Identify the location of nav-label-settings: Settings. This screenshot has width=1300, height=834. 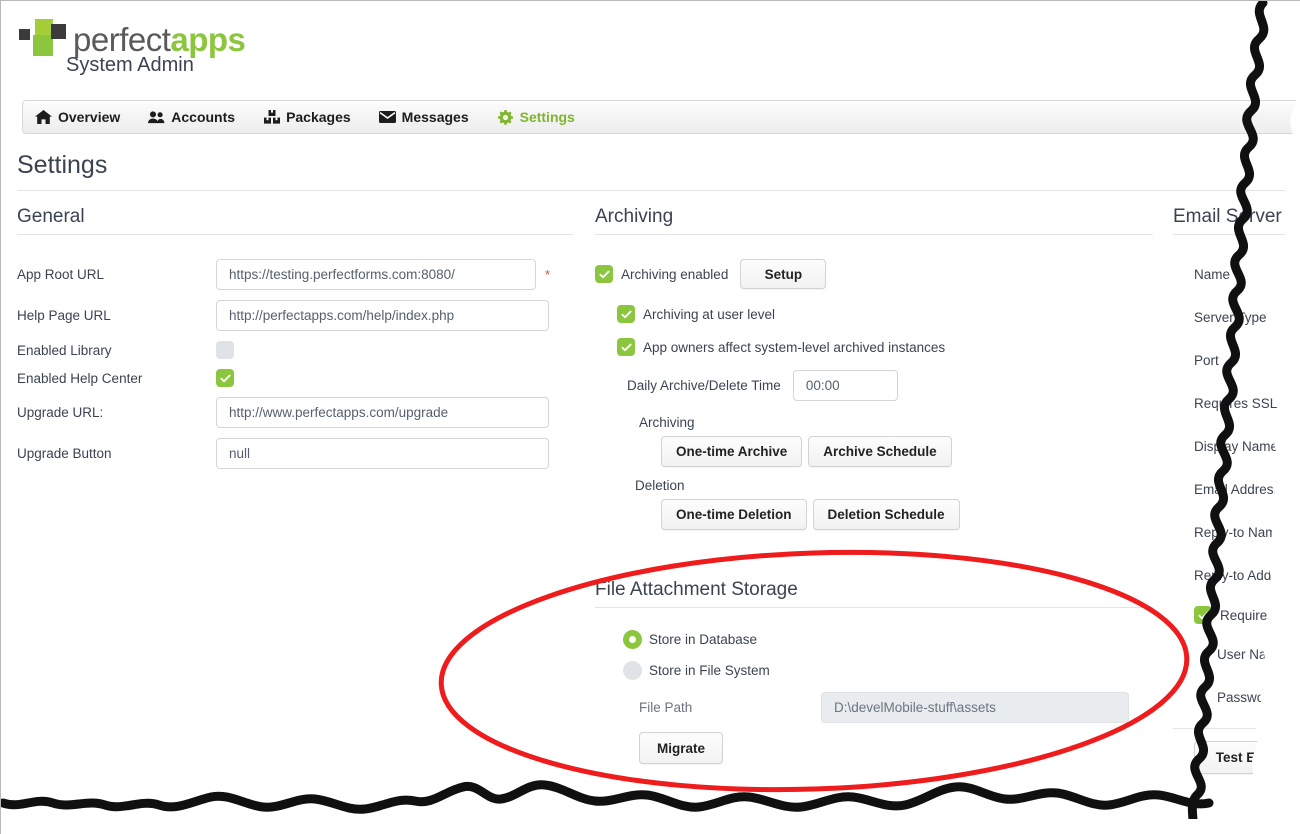
(547, 117).